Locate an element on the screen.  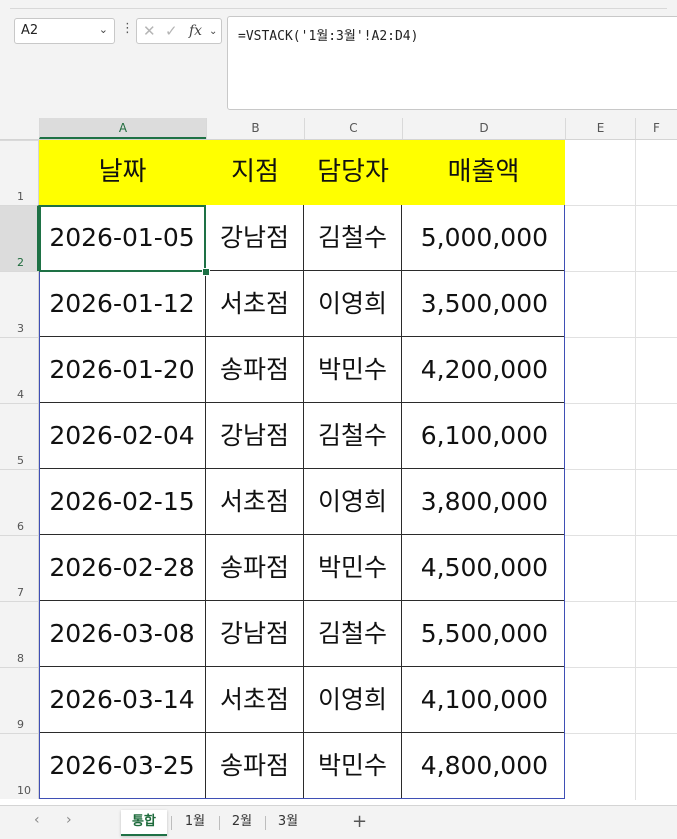
cell-date: 2026-02-15 is located at coordinates (122, 502).